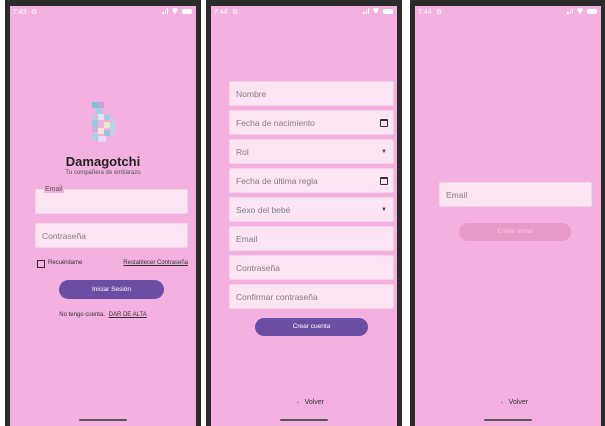  Describe the element at coordinates (311, 209) in the screenshot. I see `baby-sex-select: Sexo del bebé ▼` at that location.